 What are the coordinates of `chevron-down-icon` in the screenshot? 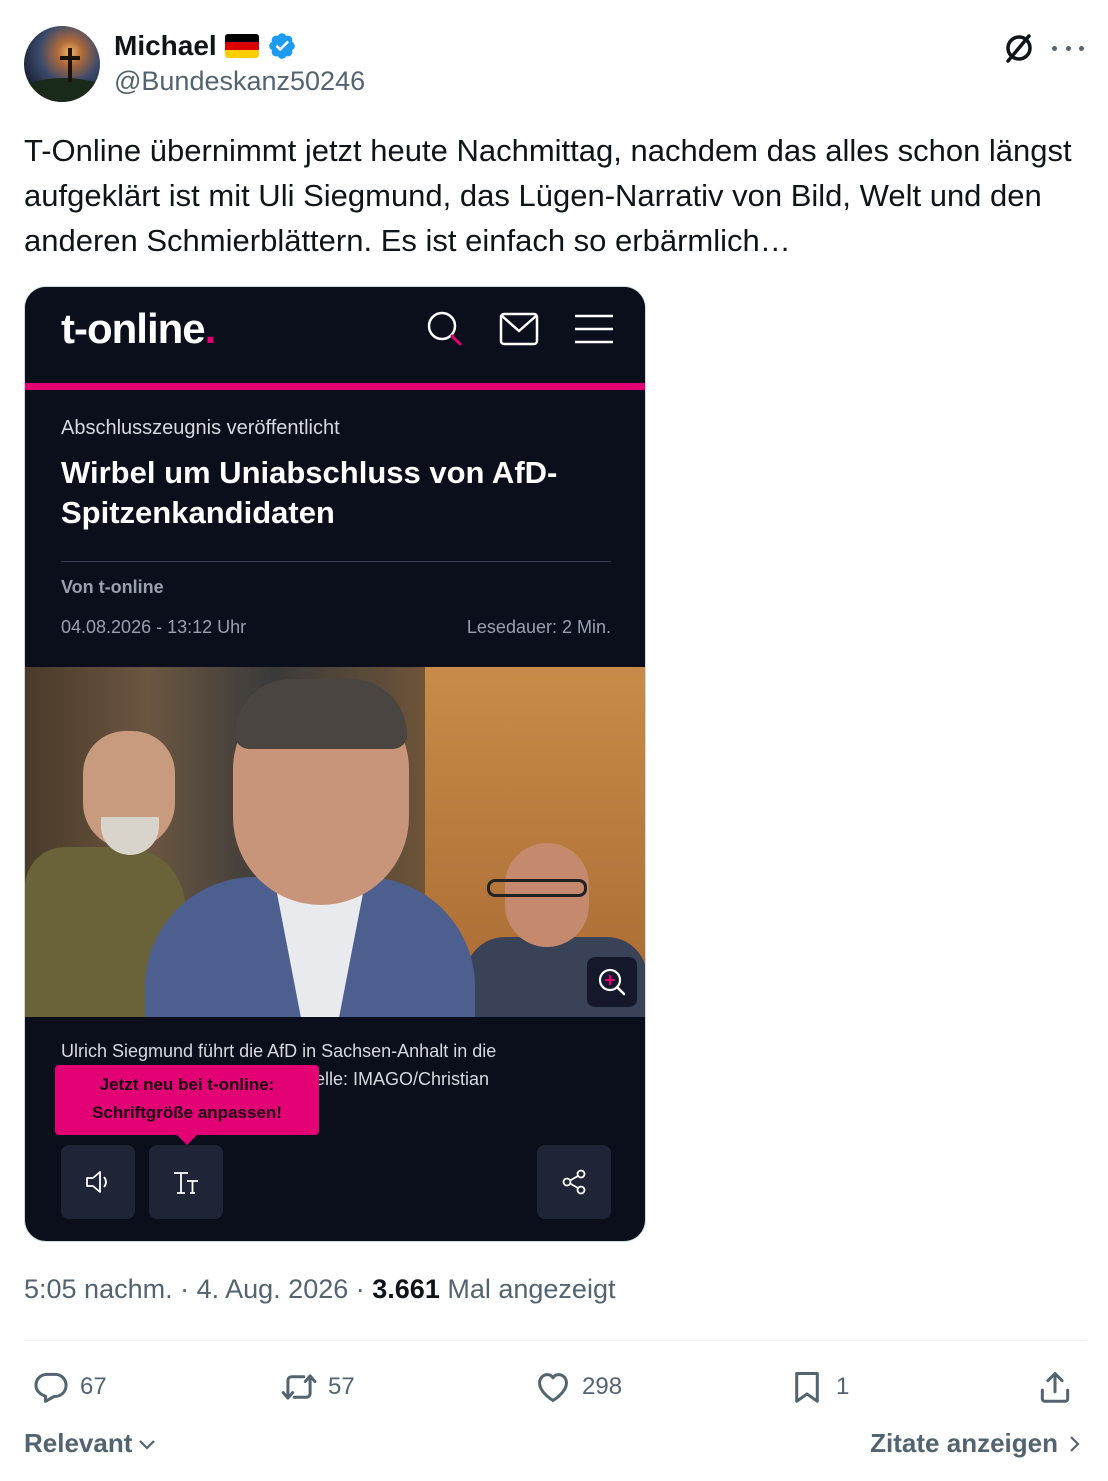 It's located at (147, 1444).